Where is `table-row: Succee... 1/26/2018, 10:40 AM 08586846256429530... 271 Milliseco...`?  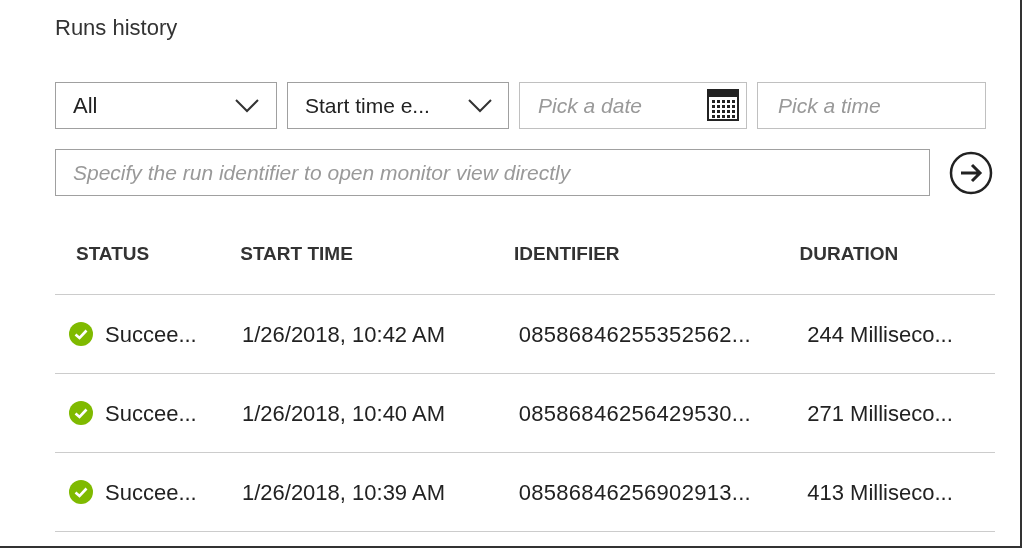 table-row: Succee... 1/26/2018, 10:40 AM 08586846256429530... 271 Milliseco... is located at coordinates (525, 413).